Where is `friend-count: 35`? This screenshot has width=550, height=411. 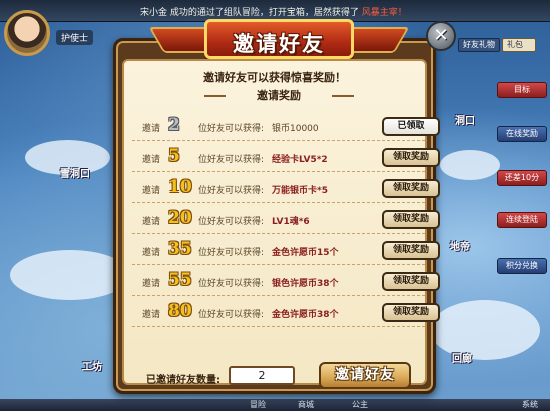
friend-count: 35 is located at coordinates (180, 249).